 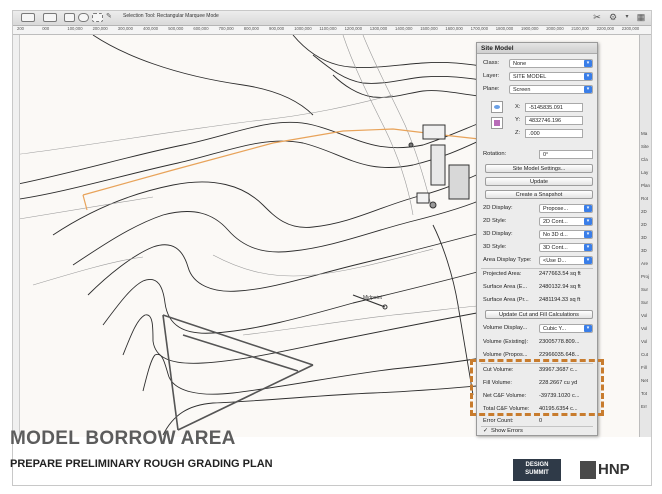 I want to click on borrow-area-outline, so click(x=238, y=372).